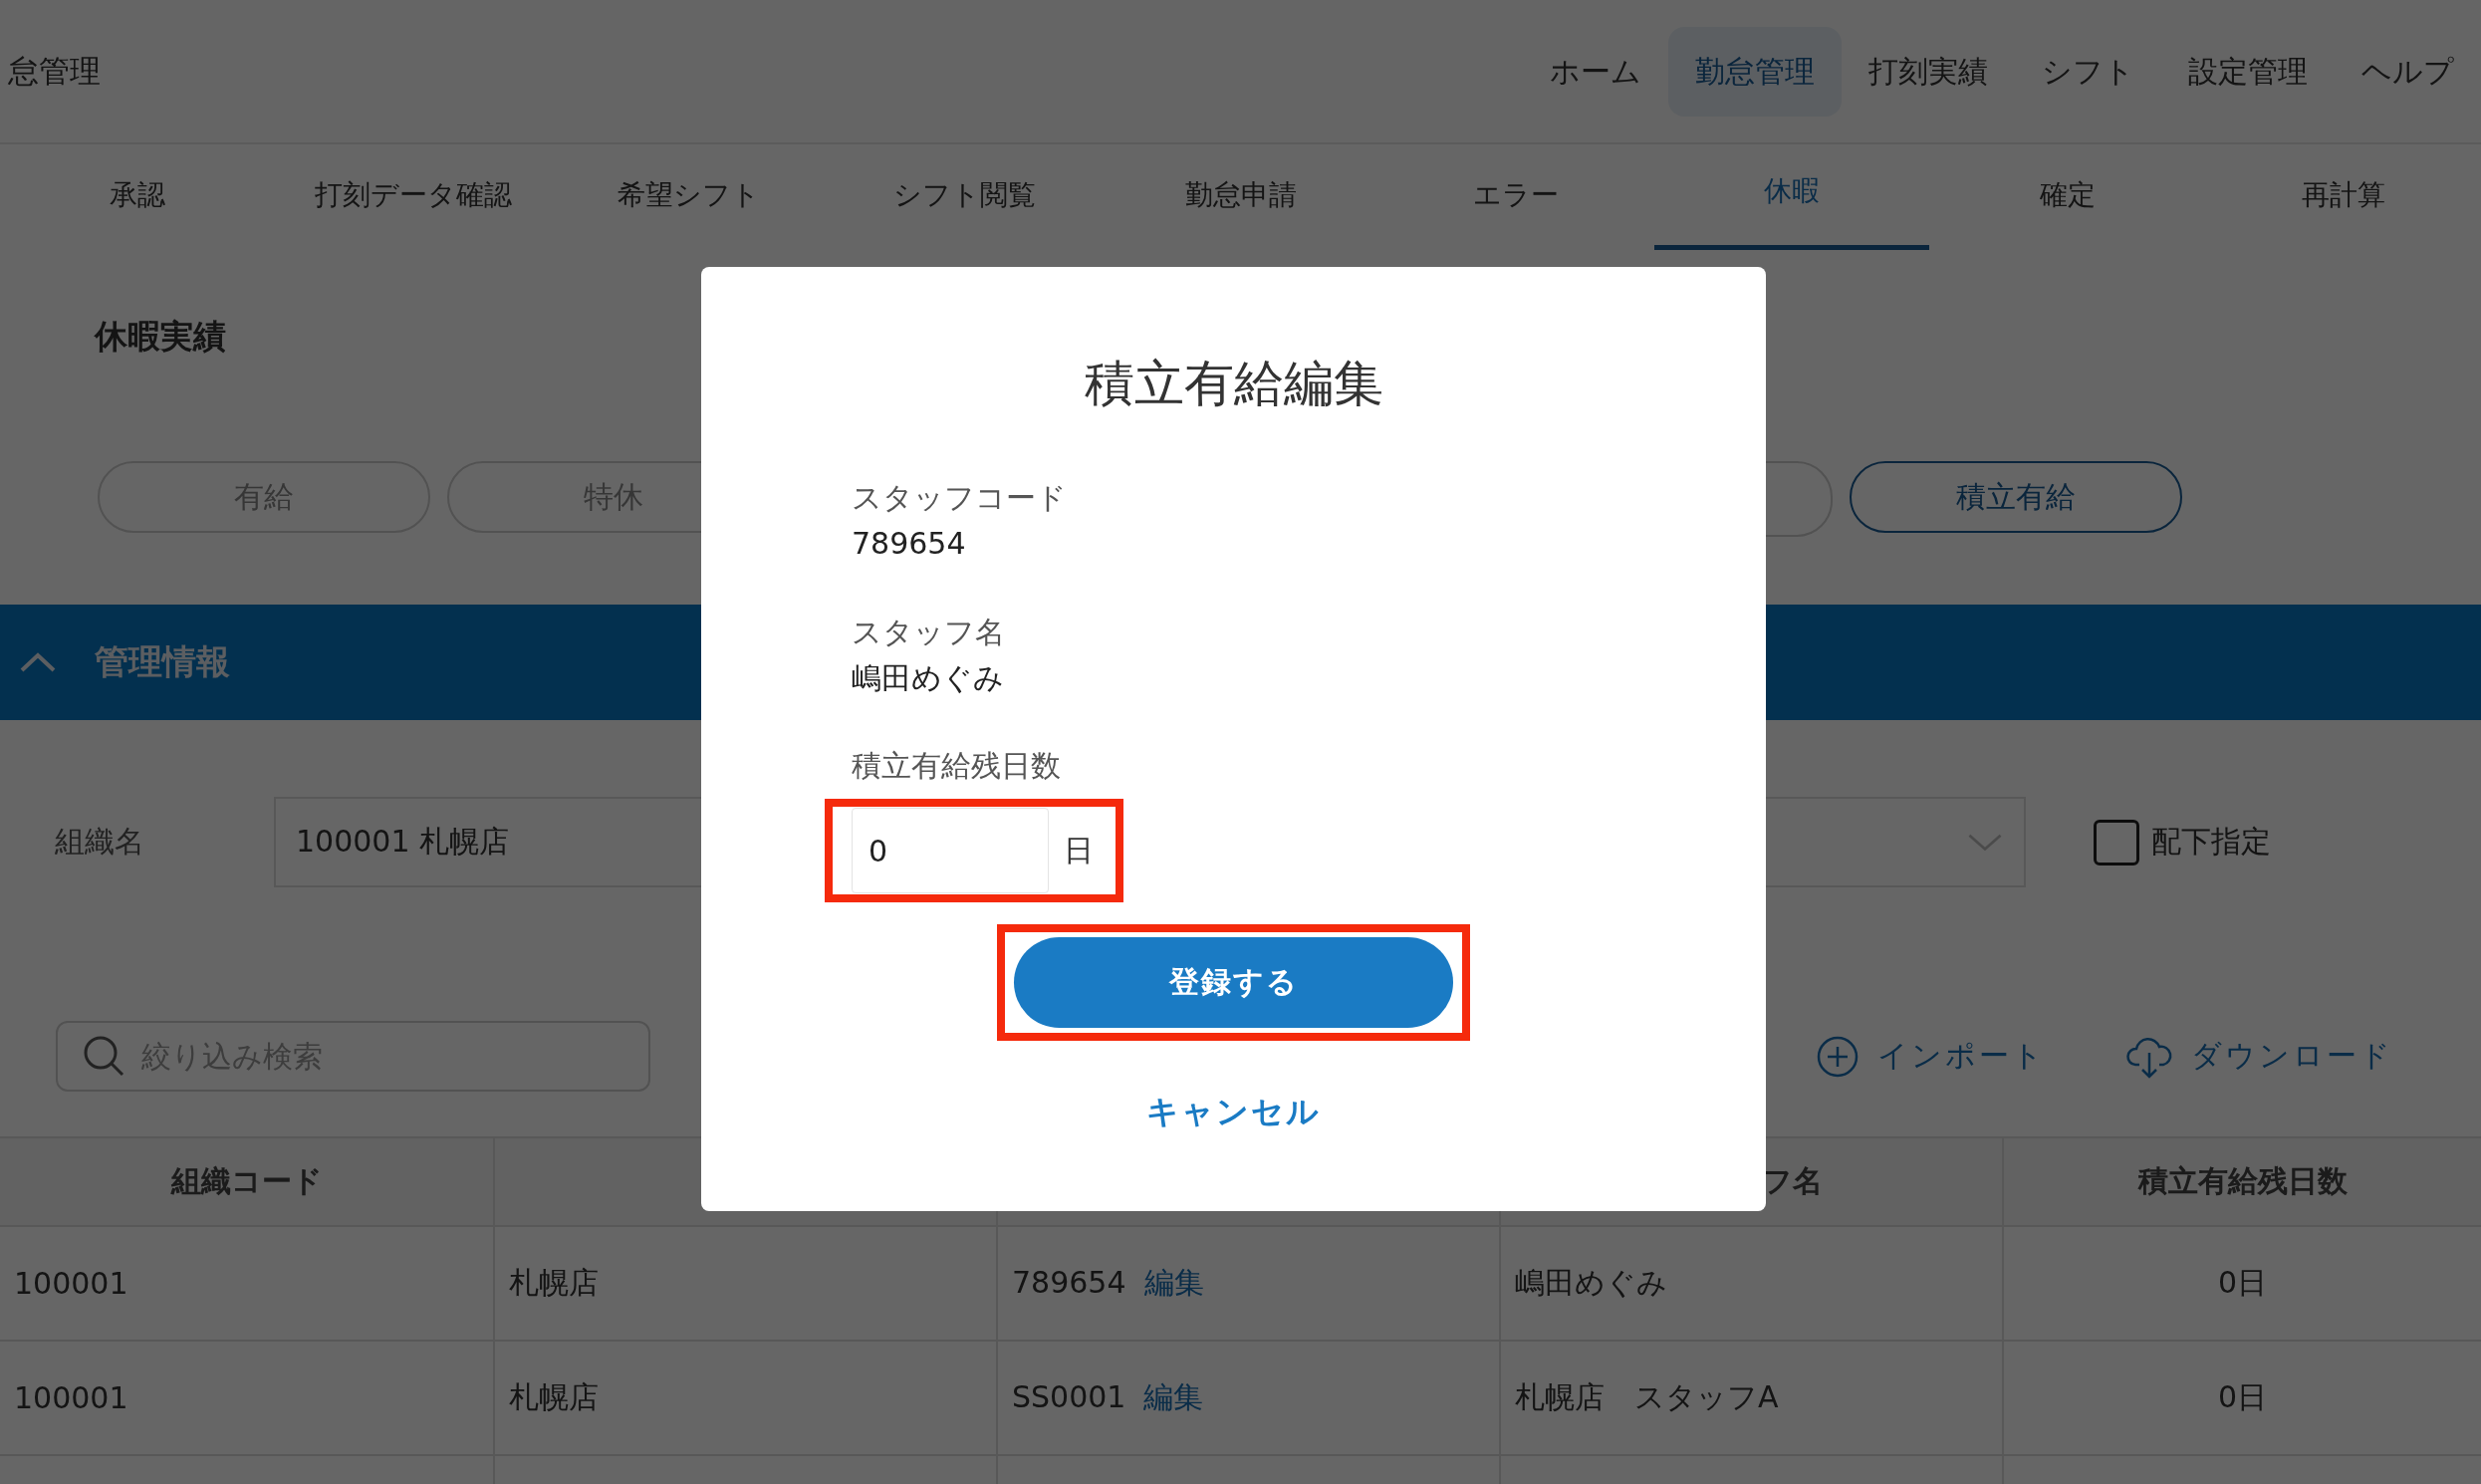 The width and height of the screenshot is (2481, 1484). What do you see at coordinates (247, 1181) in the screenshot?
I see `column-header: 組織コード` at bounding box center [247, 1181].